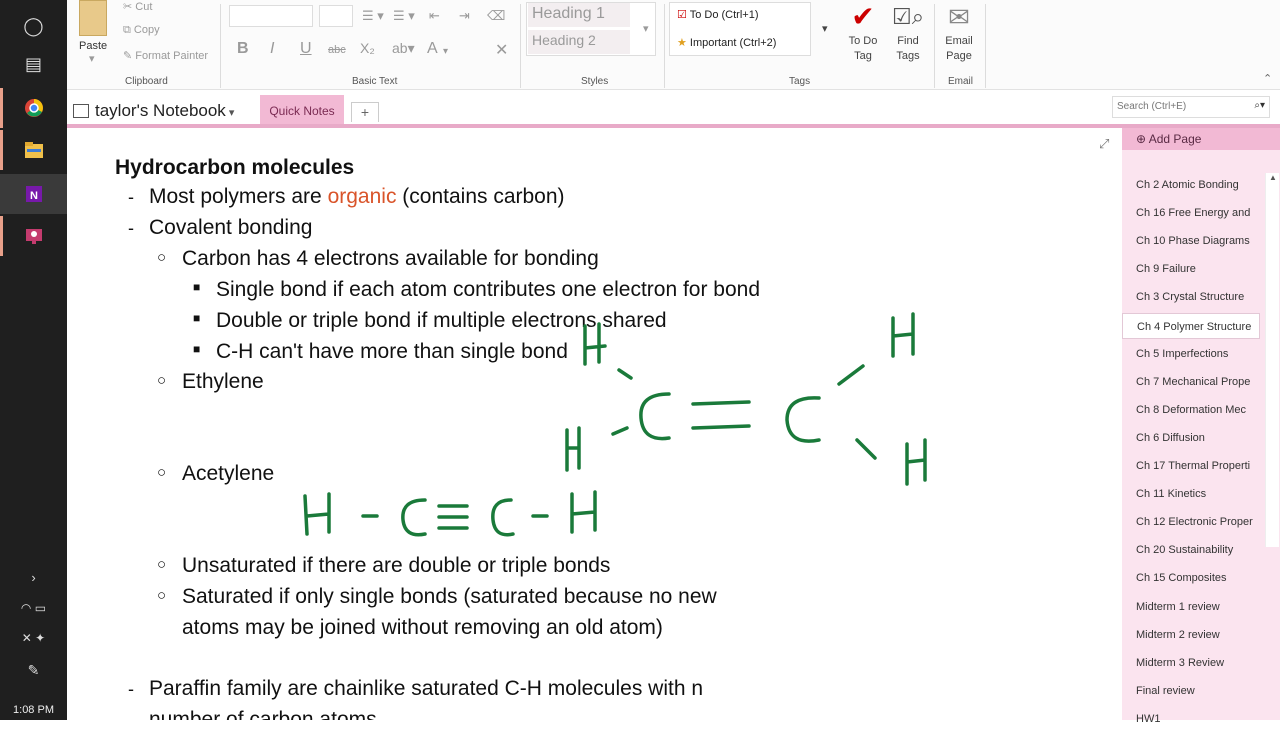 Image resolution: width=1280 pixels, height=732 pixels. What do you see at coordinates (733, 43) in the screenshot?
I see `tag-important-label: Important (Ctrl+2)` at bounding box center [733, 43].